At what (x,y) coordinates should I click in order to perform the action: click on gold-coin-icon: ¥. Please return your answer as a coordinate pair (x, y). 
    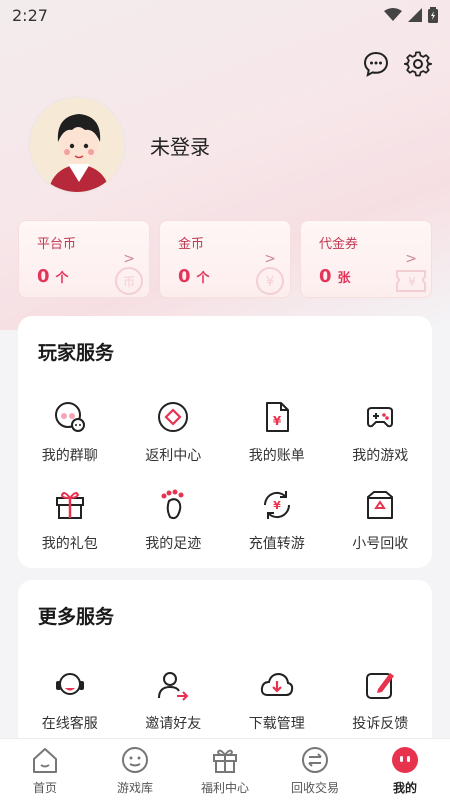
    Looking at the image, I should click on (270, 281).